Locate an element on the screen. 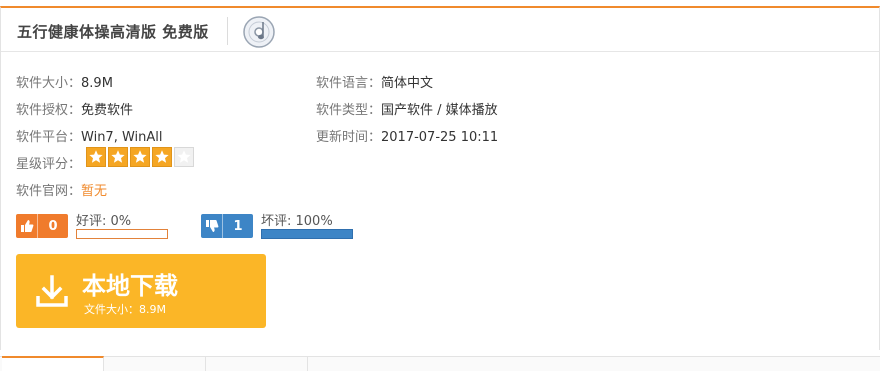 This screenshot has height=371, width=880. info-size: 软件大小：8.9M is located at coordinates (64, 81).